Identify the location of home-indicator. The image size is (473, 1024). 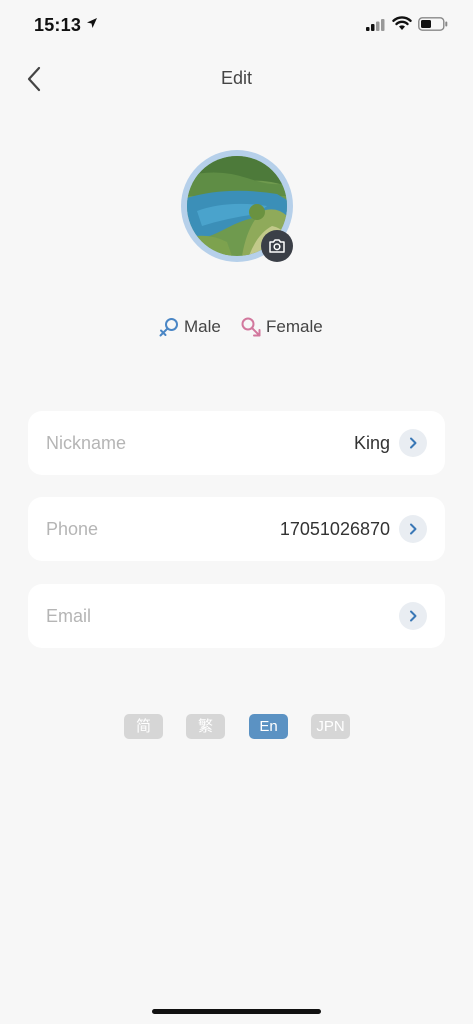
(236, 1011).